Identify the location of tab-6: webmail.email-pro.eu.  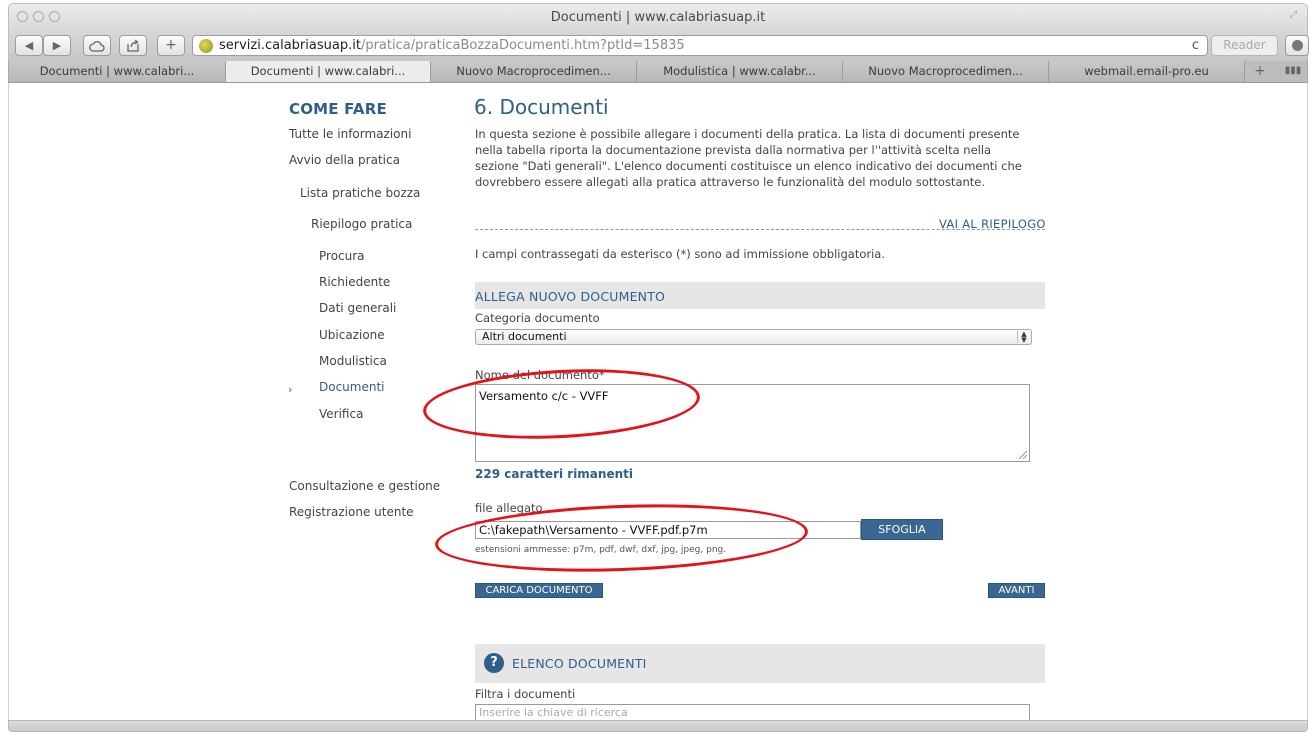
(1147, 71).